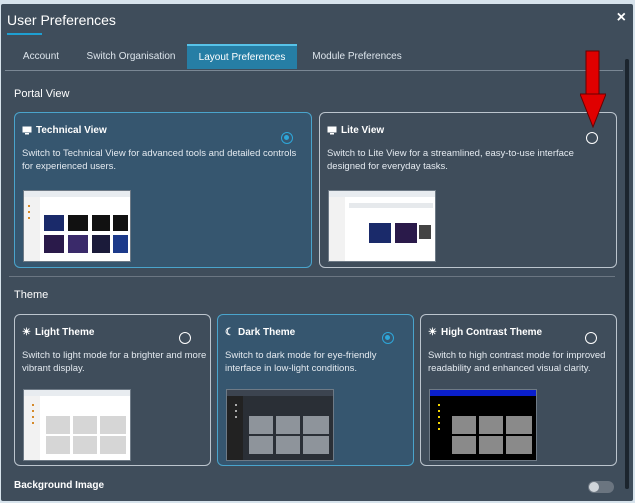  I want to click on light-theme-title: Light Theme, so click(64, 332).